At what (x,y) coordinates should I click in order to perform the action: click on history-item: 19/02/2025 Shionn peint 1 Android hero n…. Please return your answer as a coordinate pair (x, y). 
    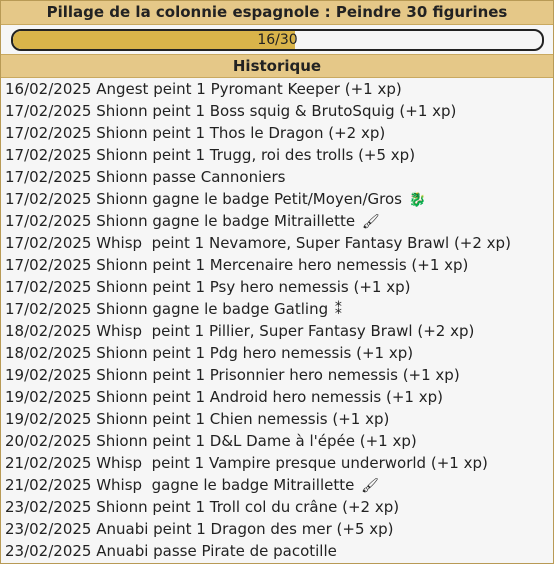
    Looking at the image, I should click on (279, 397).